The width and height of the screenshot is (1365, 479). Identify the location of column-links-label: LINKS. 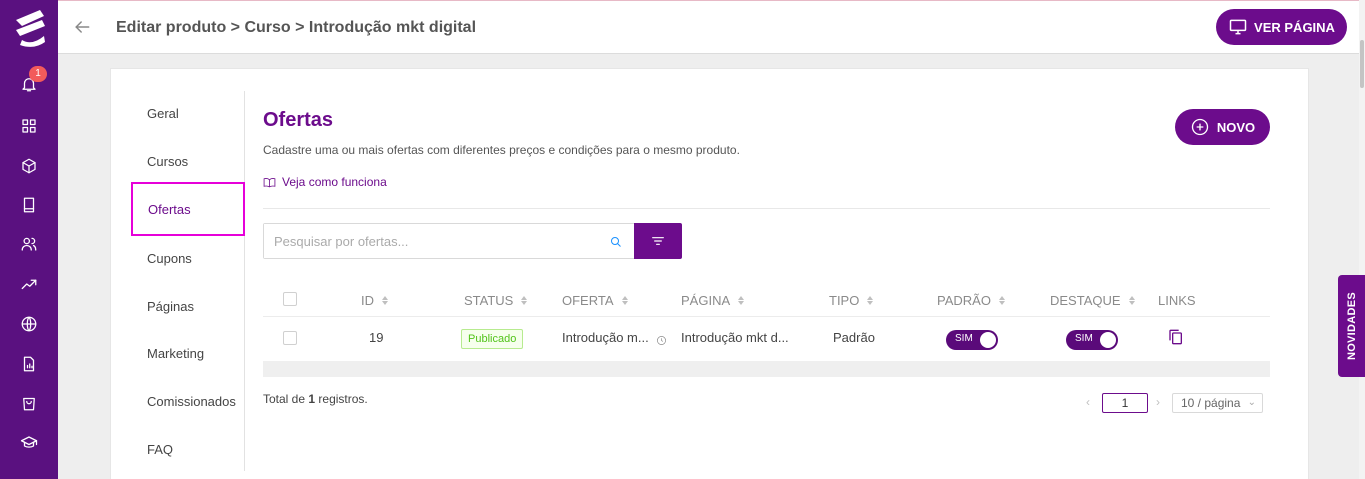
(1177, 300).